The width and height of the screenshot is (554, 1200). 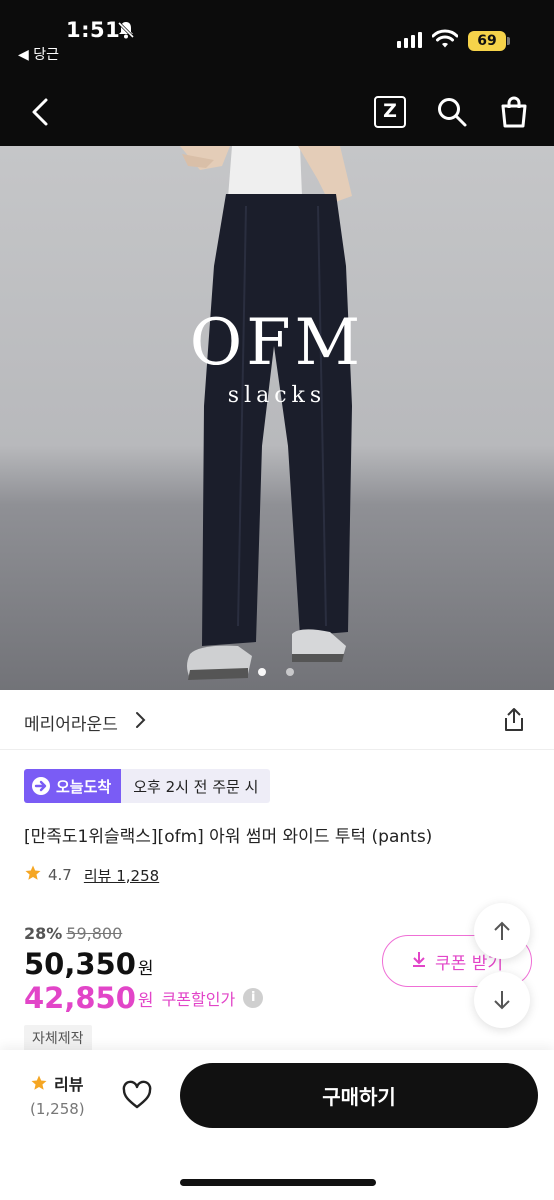 I want to click on status-time: 1:51, so click(x=93, y=30).